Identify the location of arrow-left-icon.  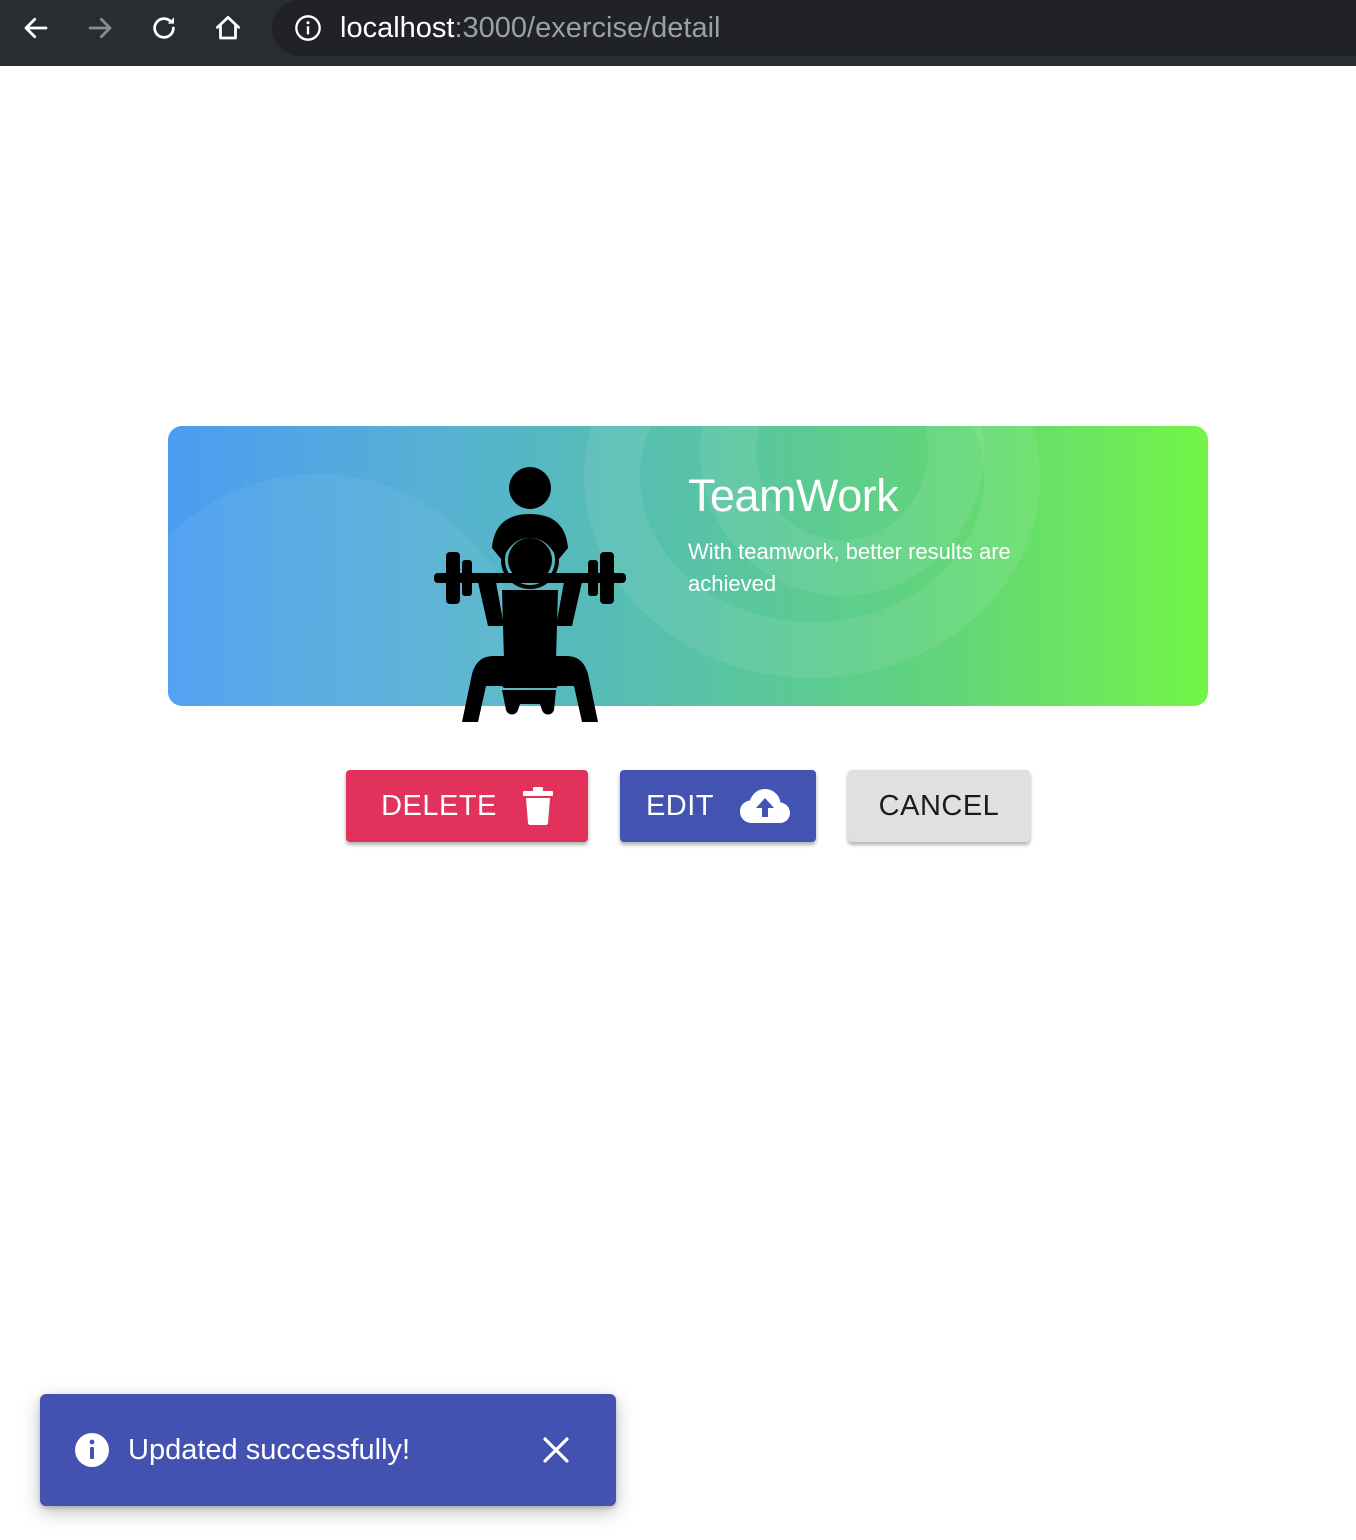
(36, 28).